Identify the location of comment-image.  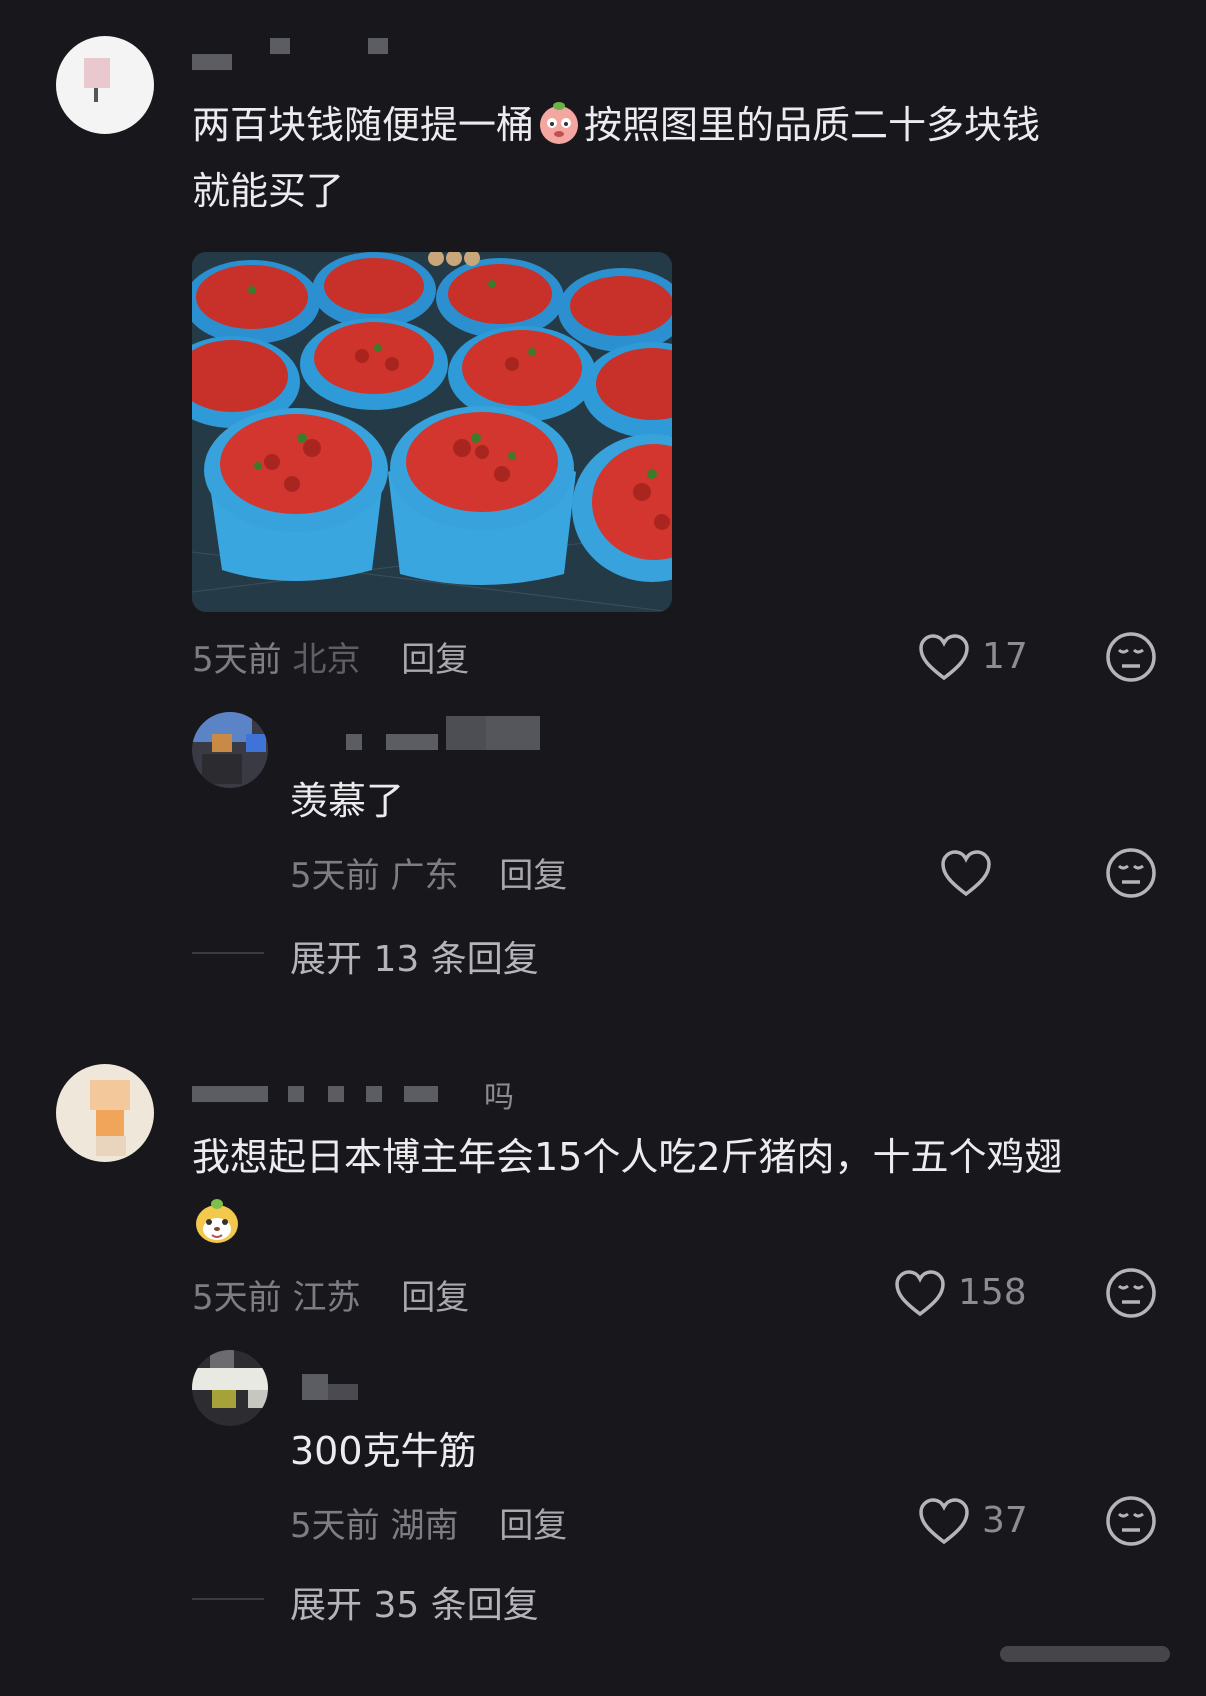
(432, 432).